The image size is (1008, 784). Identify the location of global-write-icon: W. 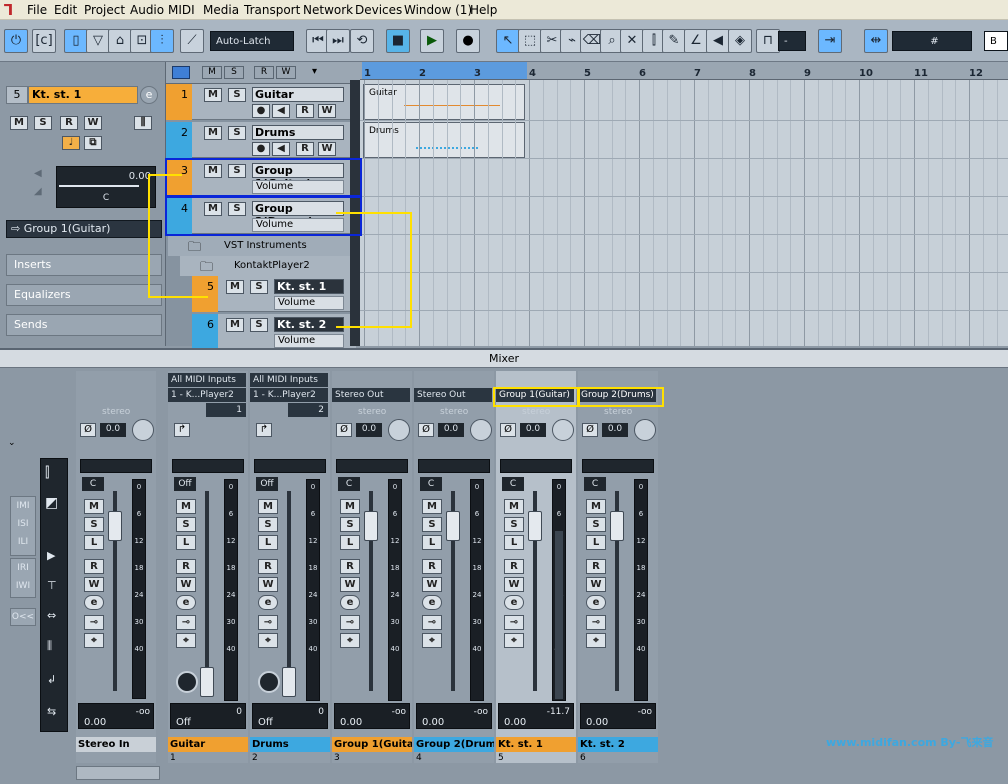
(286, 72).